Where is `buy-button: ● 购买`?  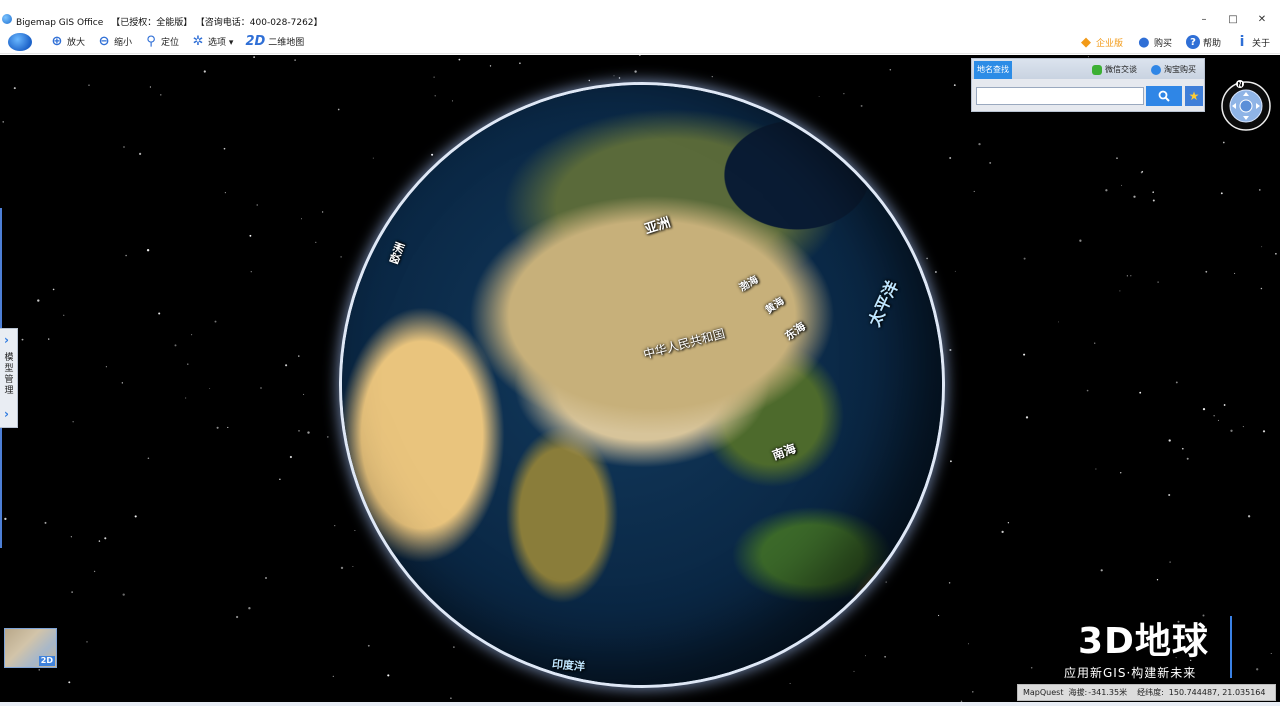 buy-button: ● 购买 is located at coordinates (1154, 42).